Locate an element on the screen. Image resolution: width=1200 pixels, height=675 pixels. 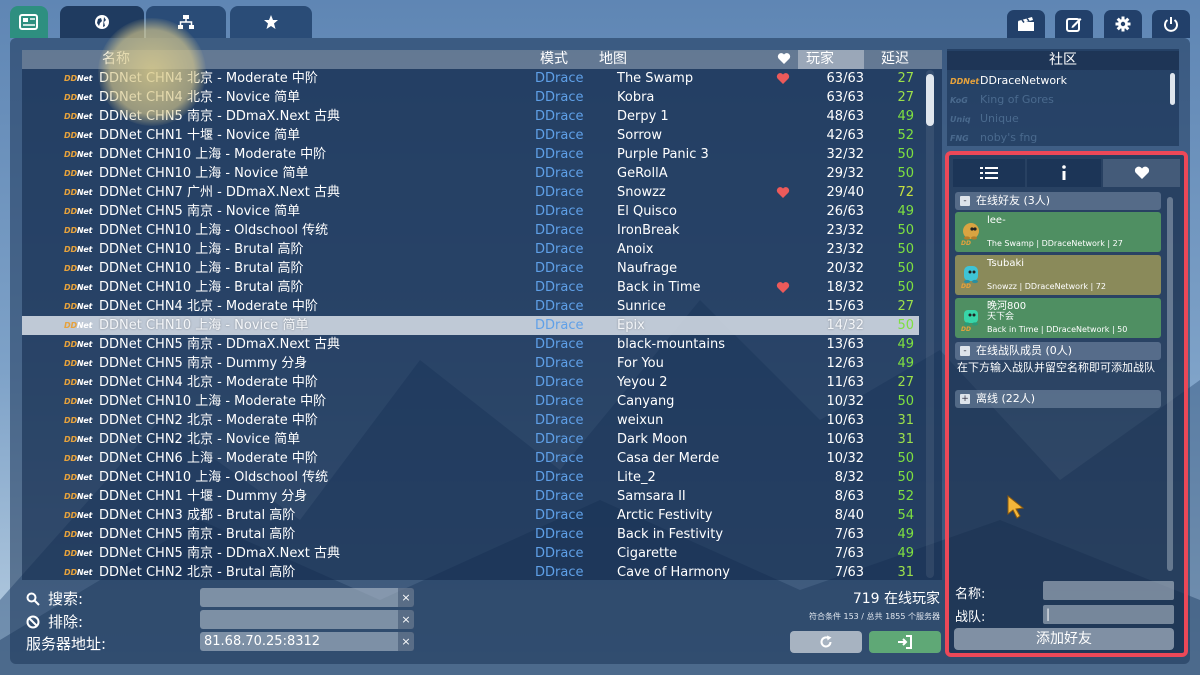
heart-icon is located at coordinates (1141, 172).